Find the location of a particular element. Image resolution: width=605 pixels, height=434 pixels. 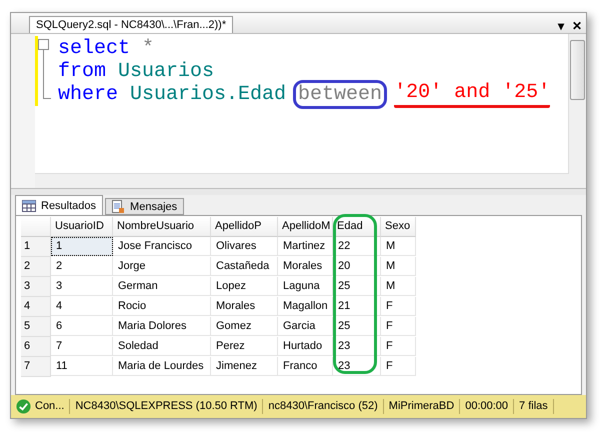

table-cell: Maria de Lourdes is located at coordinates (162, 366).